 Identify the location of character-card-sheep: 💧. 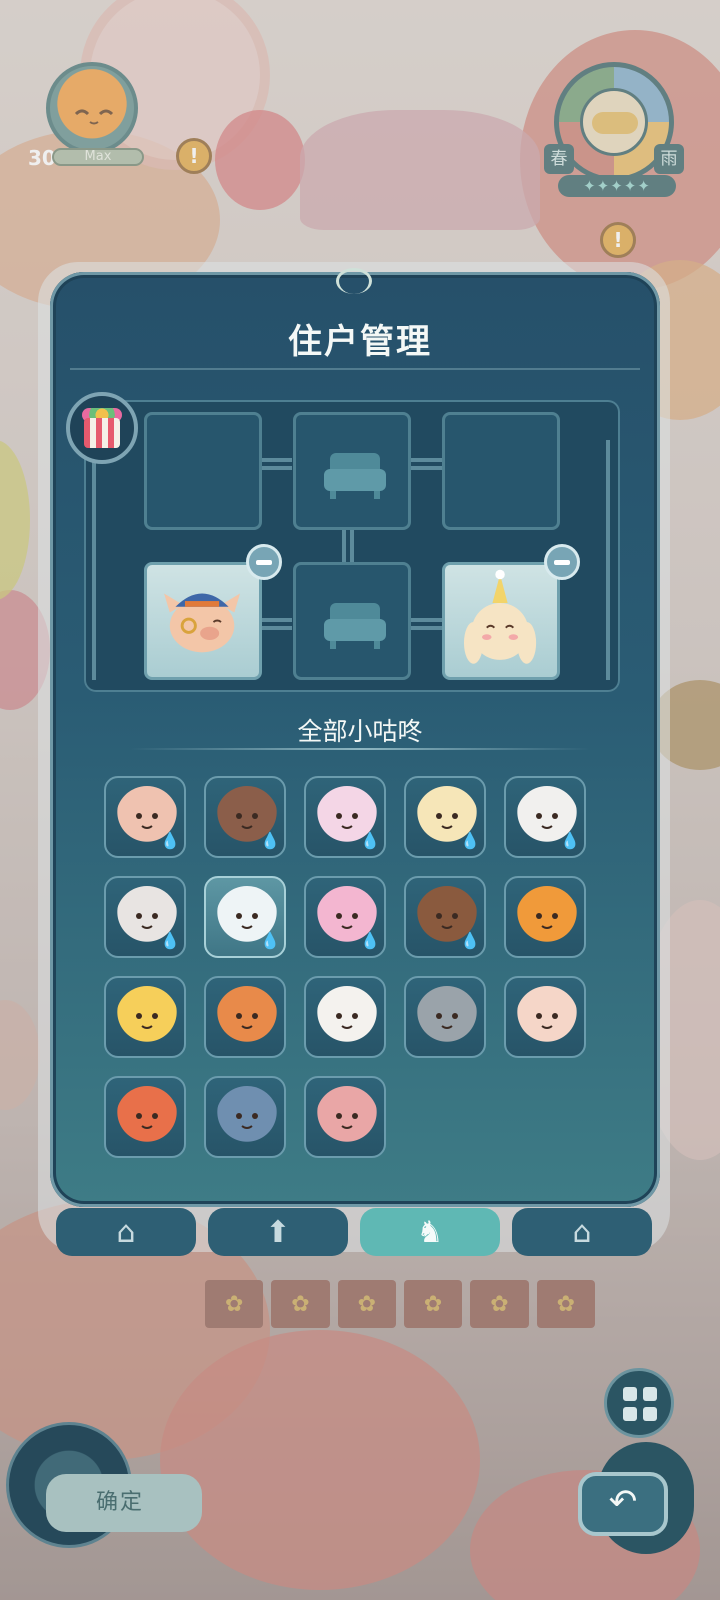
(545, 817).